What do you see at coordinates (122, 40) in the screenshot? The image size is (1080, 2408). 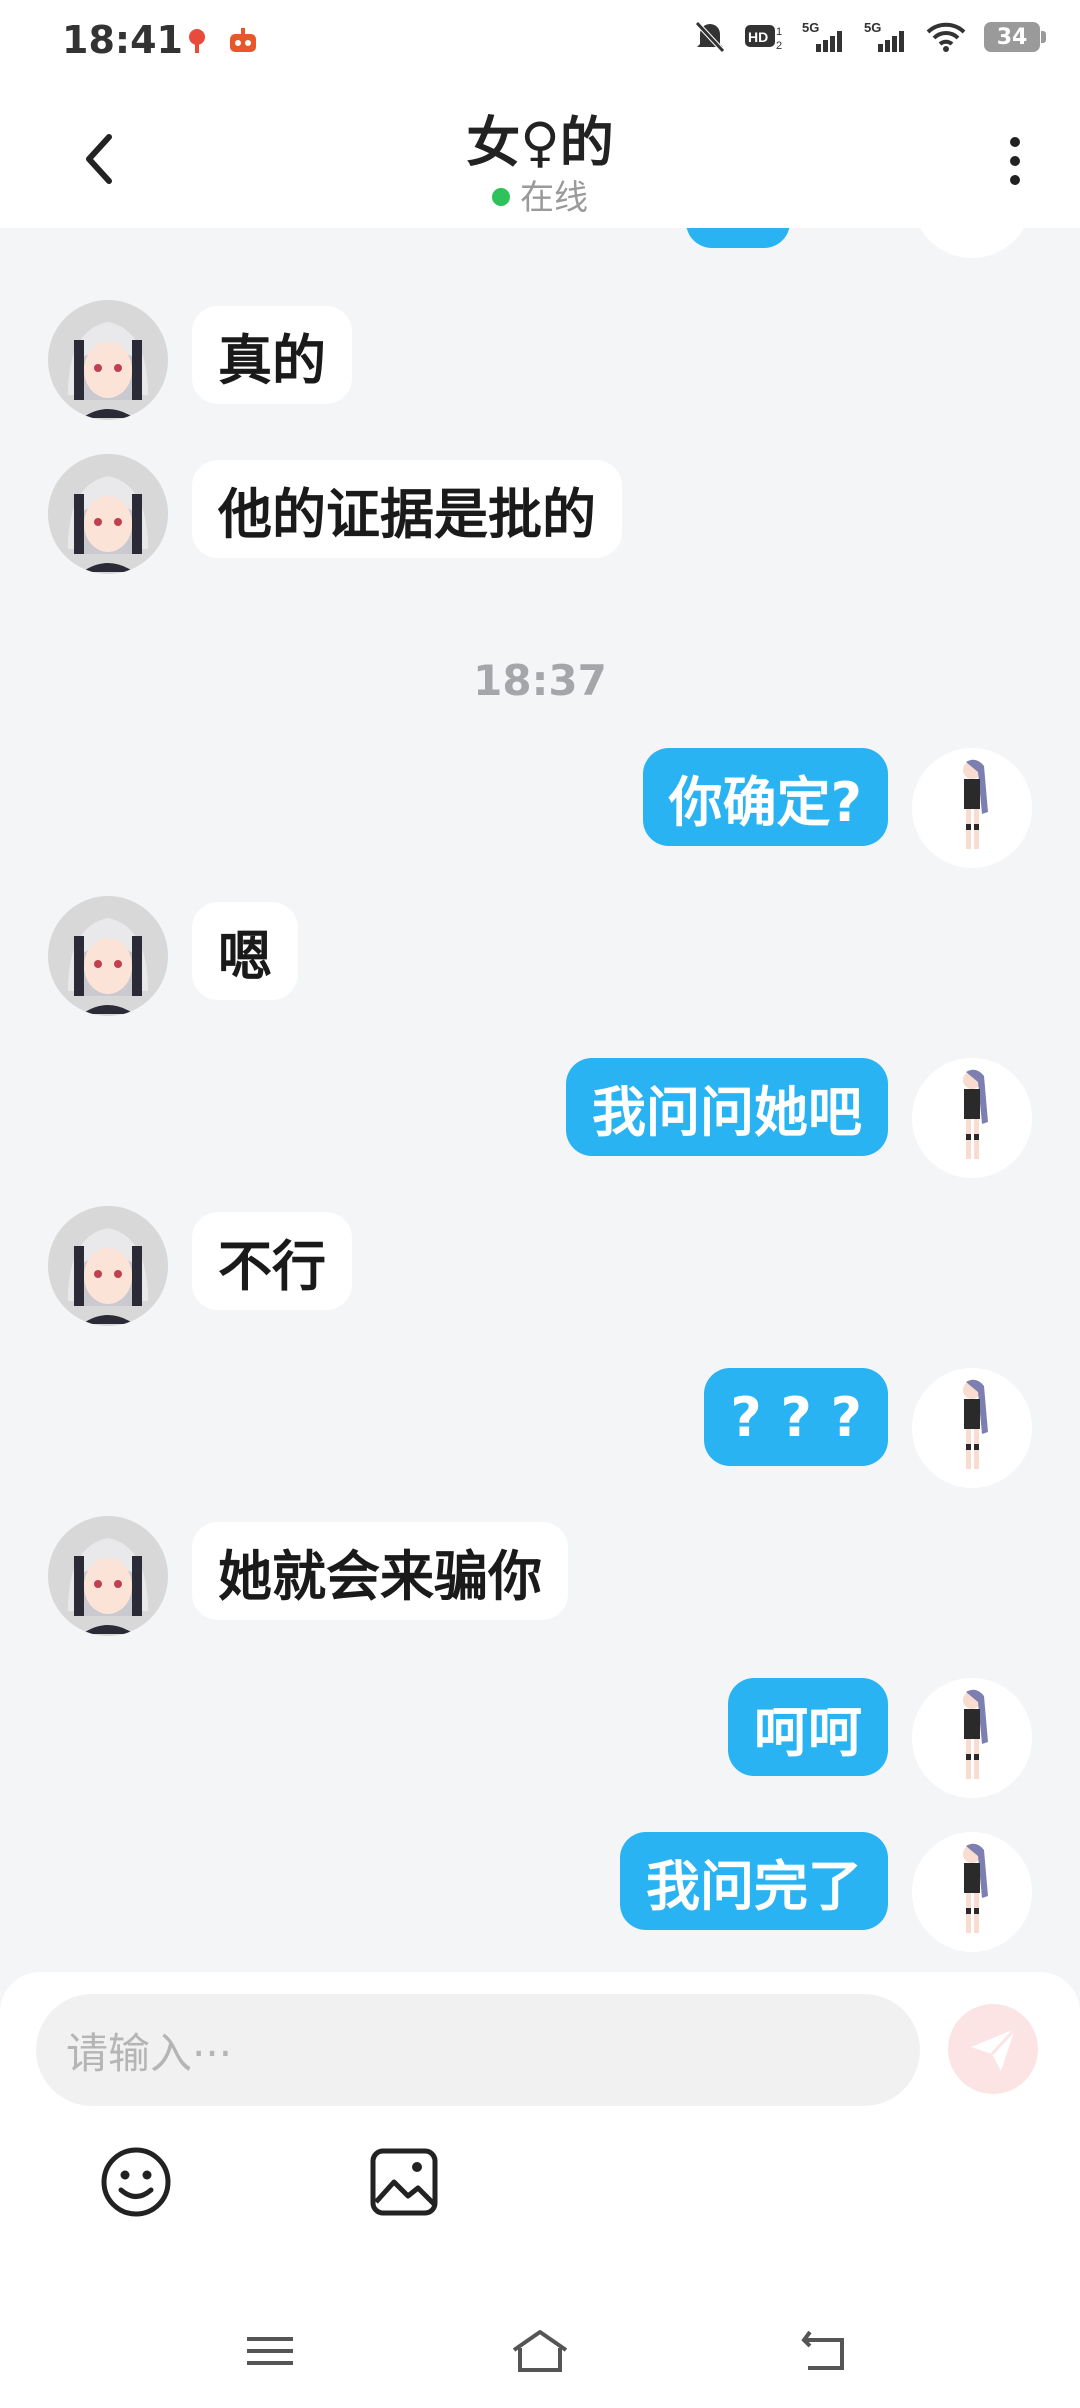 I see `status-time: 18:41` at bounding box center [122, 40].